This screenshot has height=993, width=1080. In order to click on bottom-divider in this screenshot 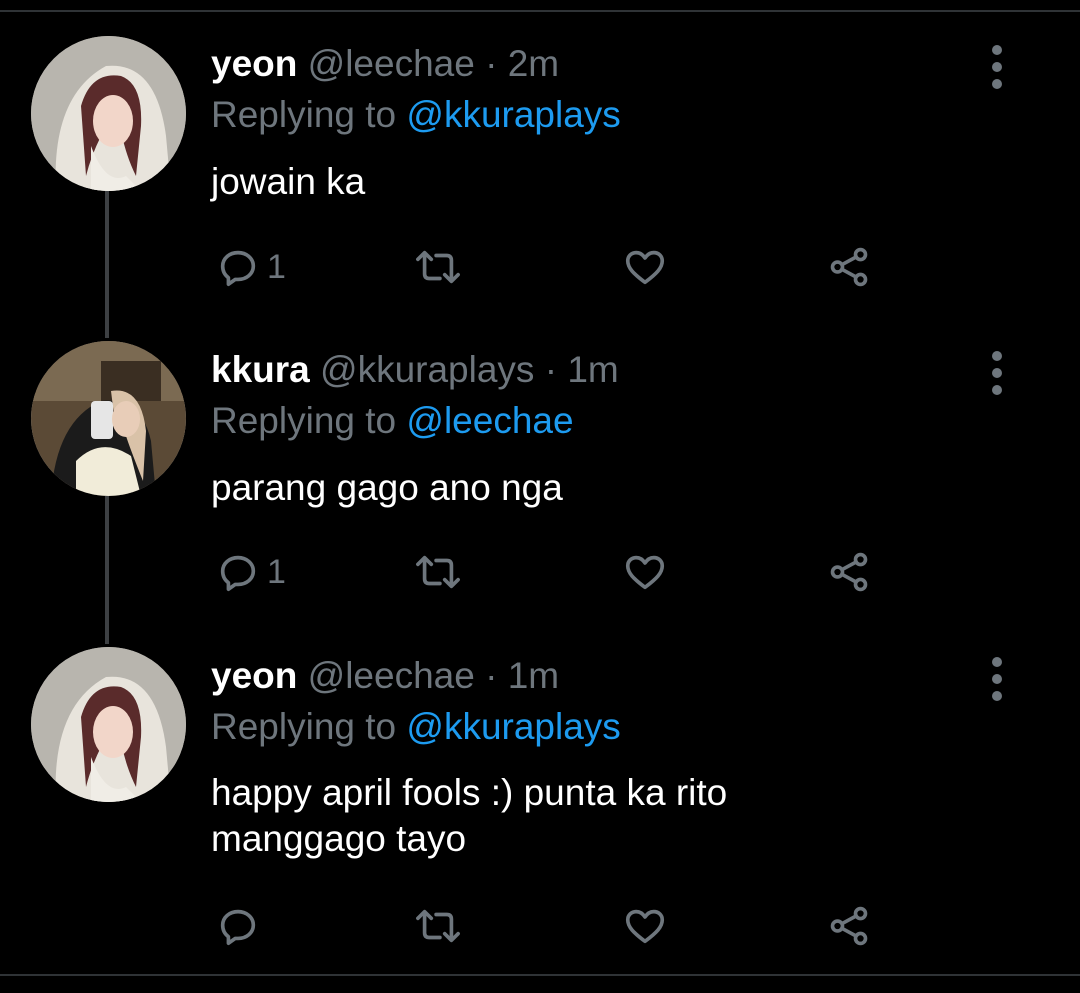, I will do `click(540, 975)`.